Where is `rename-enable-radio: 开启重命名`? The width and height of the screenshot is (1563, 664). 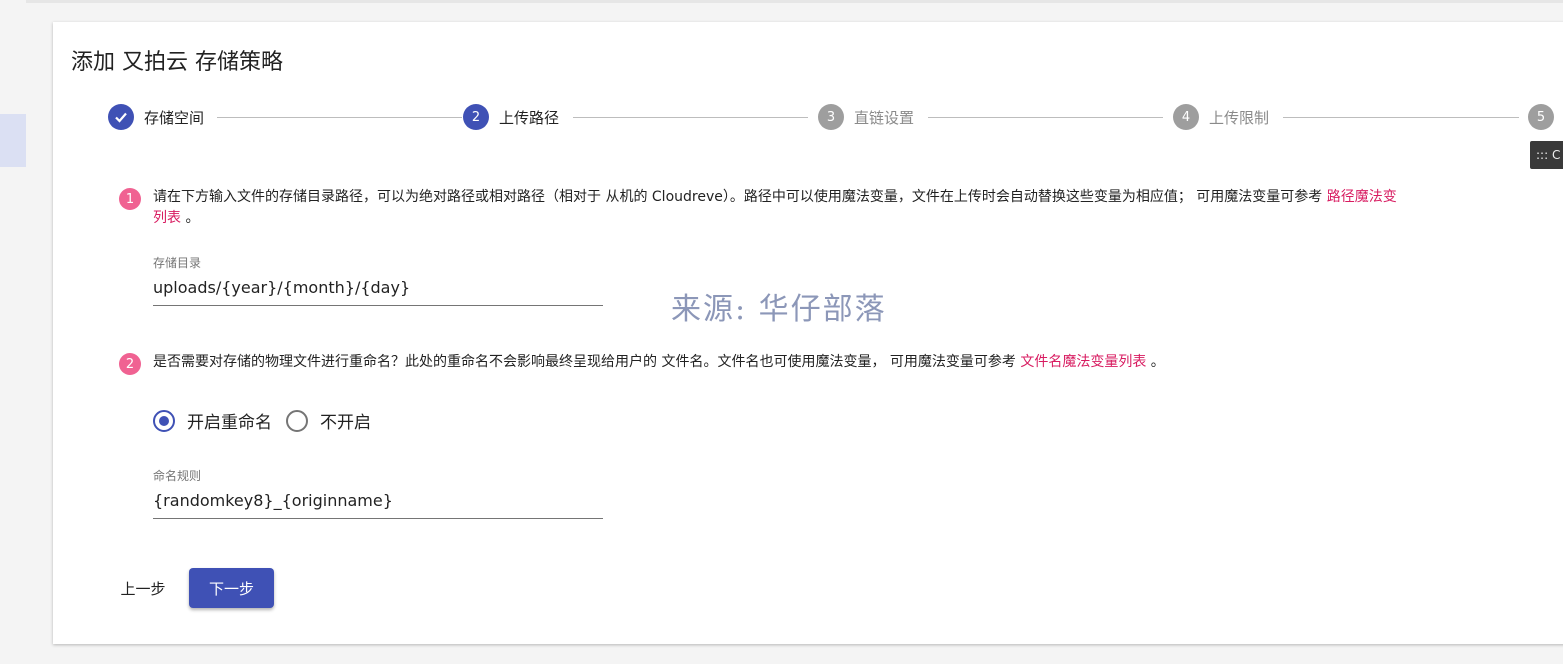 rename-enable-radio: 开启重命名 is located at coordinates (212, 420).